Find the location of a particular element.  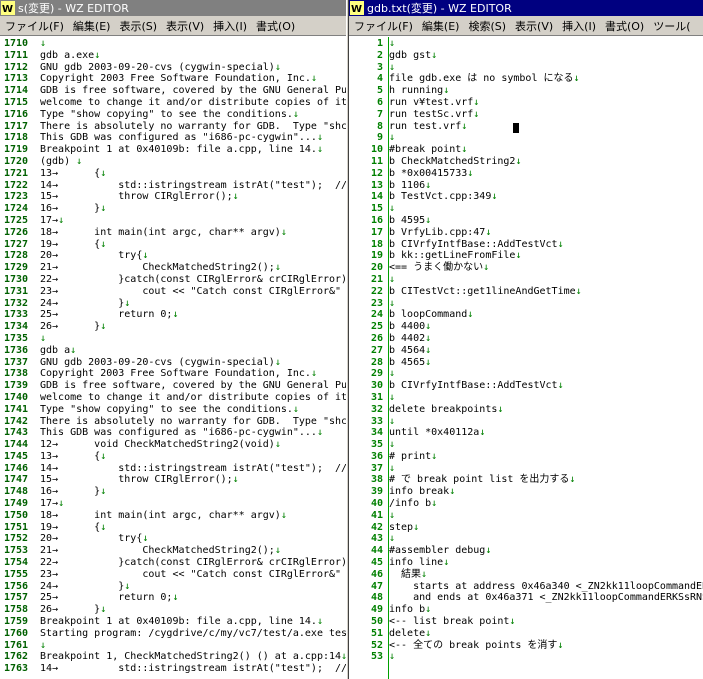

editor-line: 1725 17→↓ is located at coordinates (173, 221).